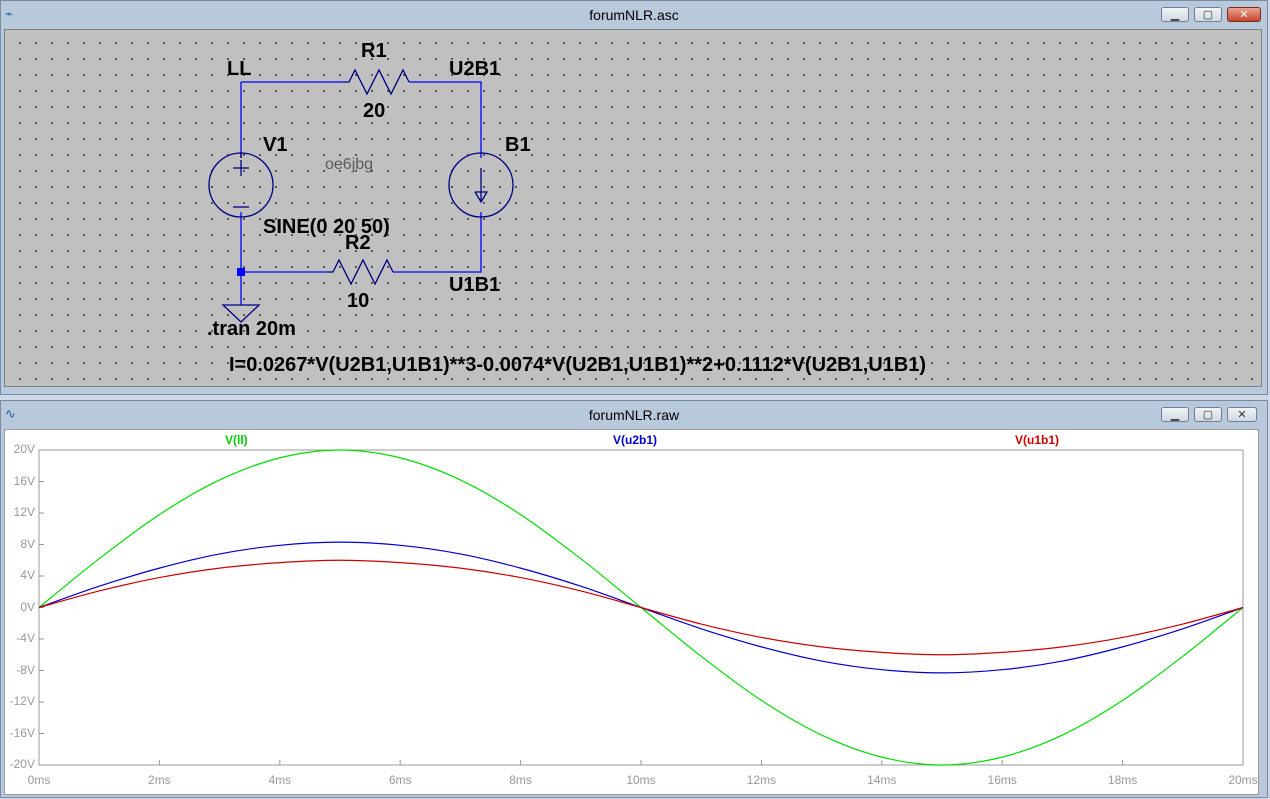 The image size is (1270, 799). What do you see at coordinates (437, 242) in the screenshot?
I see `wire-r2-b1` at bounding box center [437, 242].